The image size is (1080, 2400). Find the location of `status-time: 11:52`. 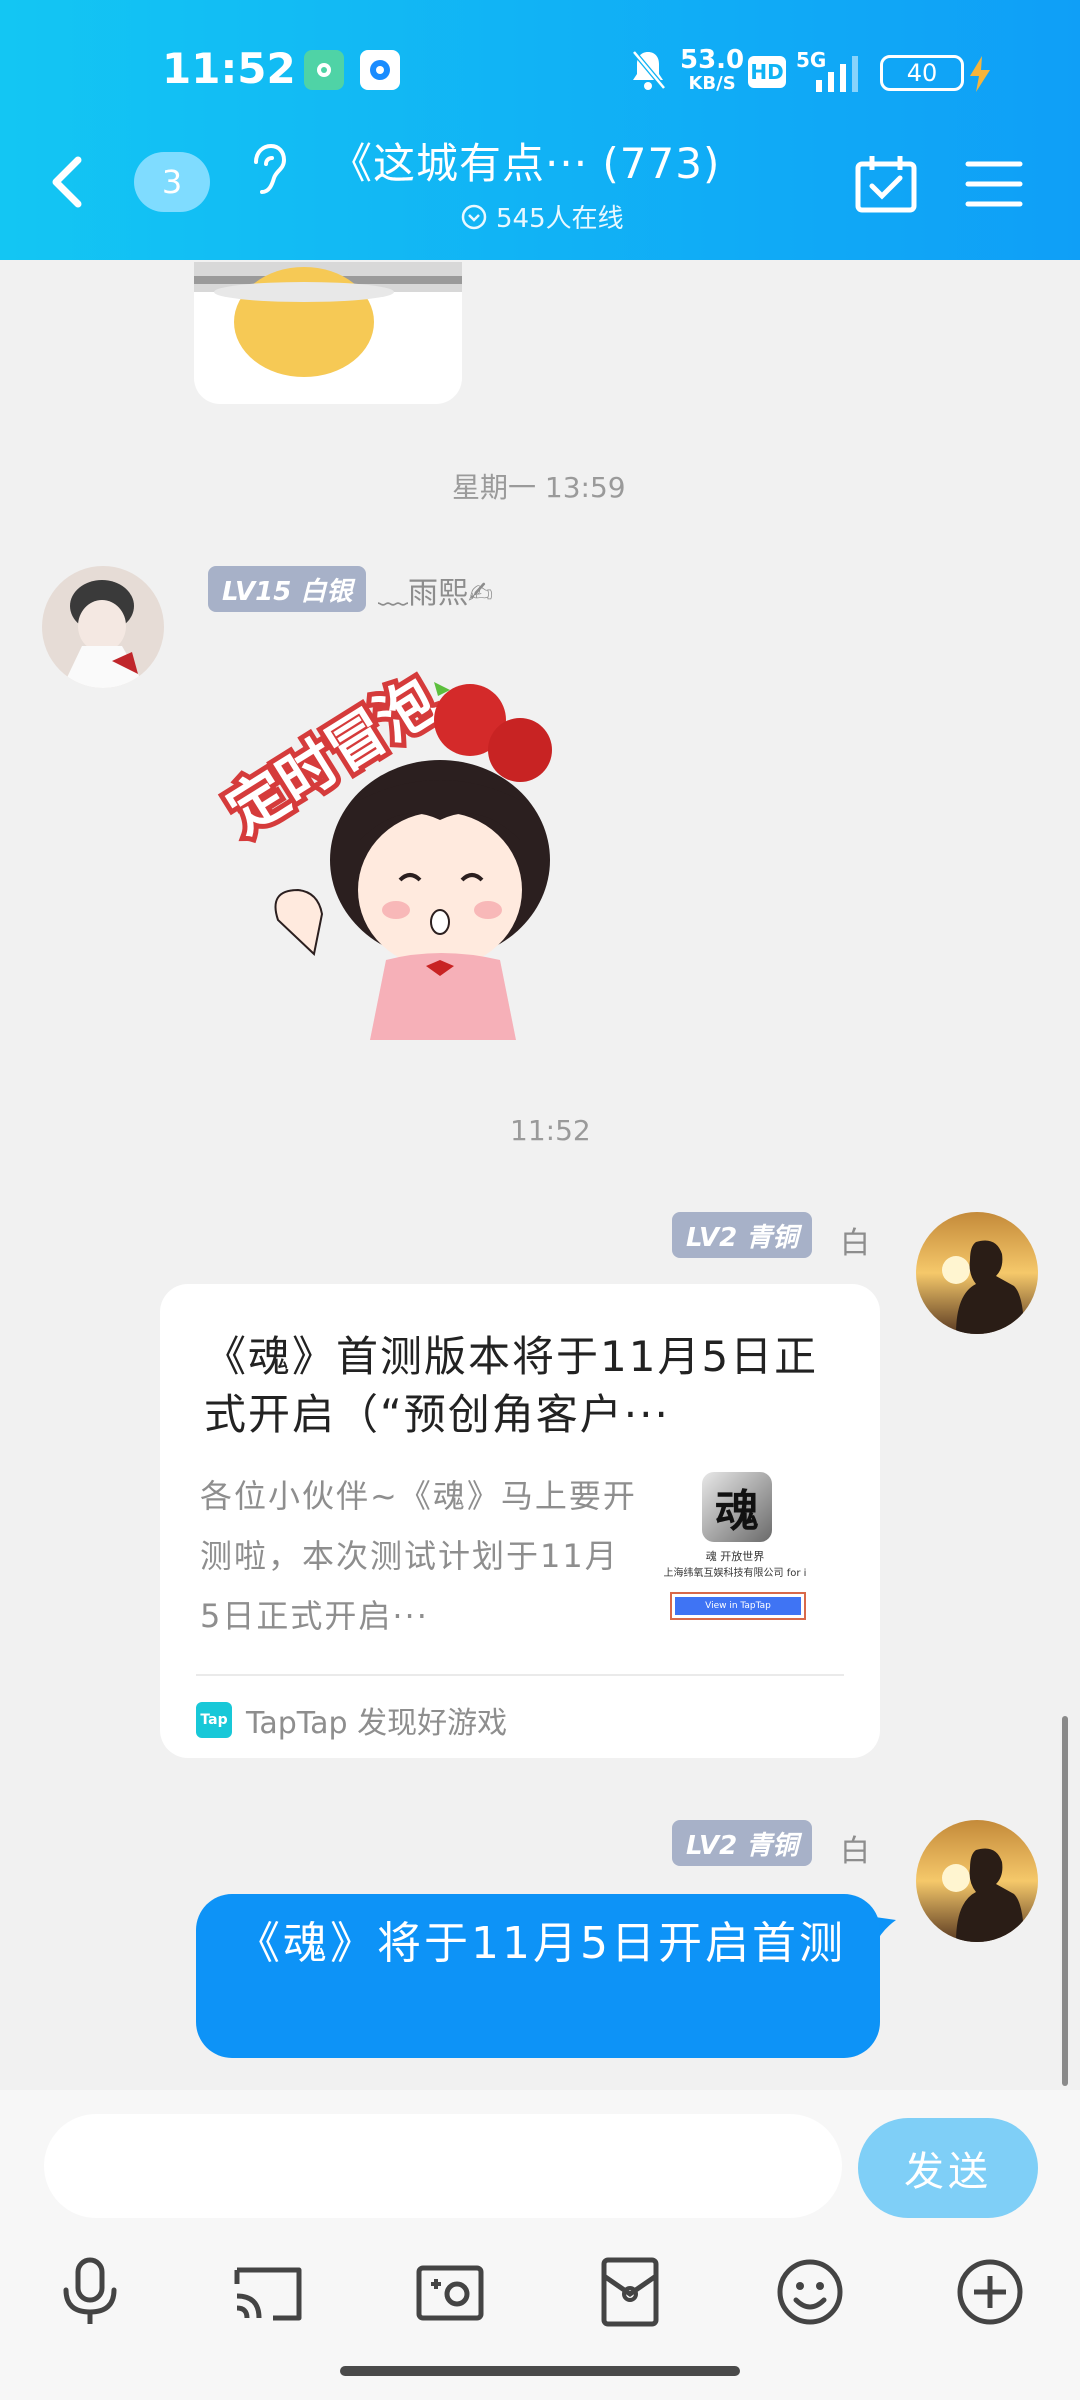

status-time: 11:52 is located at coordinates (229, 68).